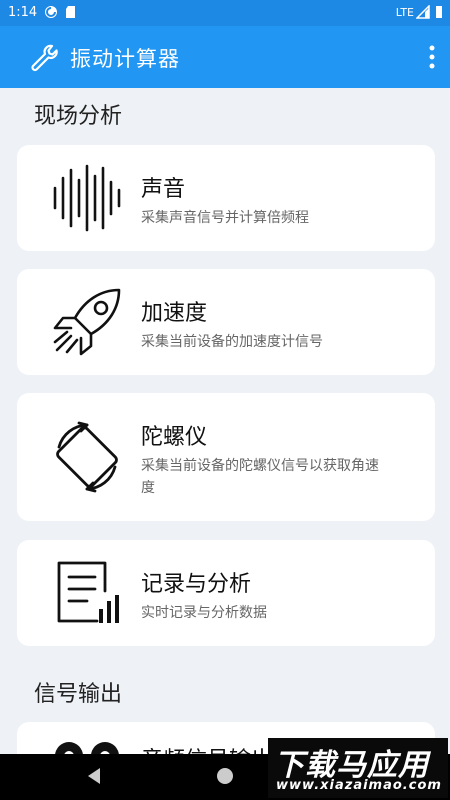 This screenshot has width=450, height=800. What do you see at coordinates (51, 12) in the screenshot?
I see `sync-icon` at bounding box center [51, 12].